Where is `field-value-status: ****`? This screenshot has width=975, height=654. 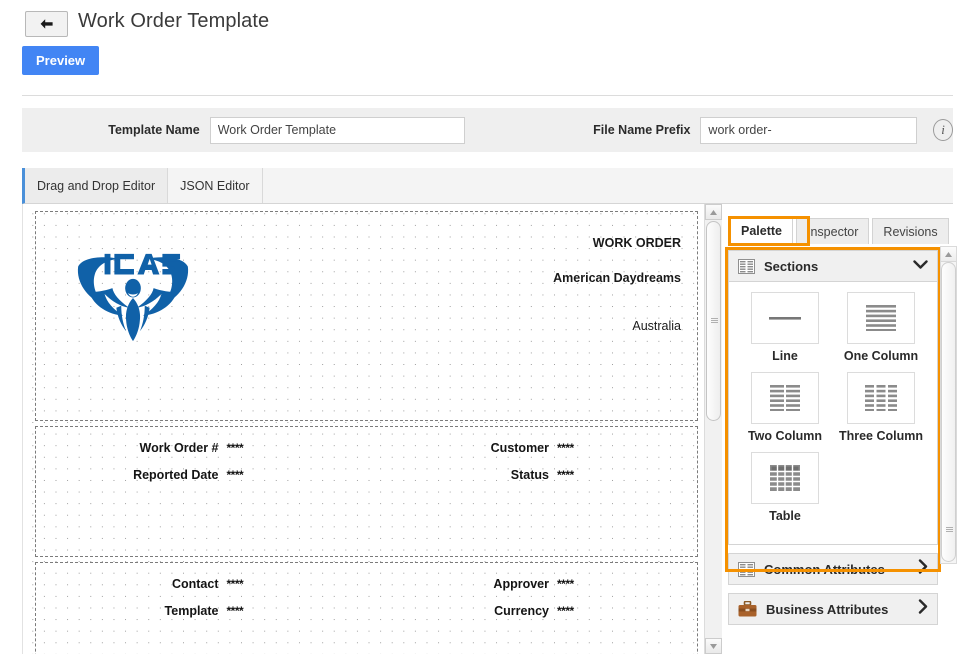
field-value-status: **** is located at coordinates (565, 475).